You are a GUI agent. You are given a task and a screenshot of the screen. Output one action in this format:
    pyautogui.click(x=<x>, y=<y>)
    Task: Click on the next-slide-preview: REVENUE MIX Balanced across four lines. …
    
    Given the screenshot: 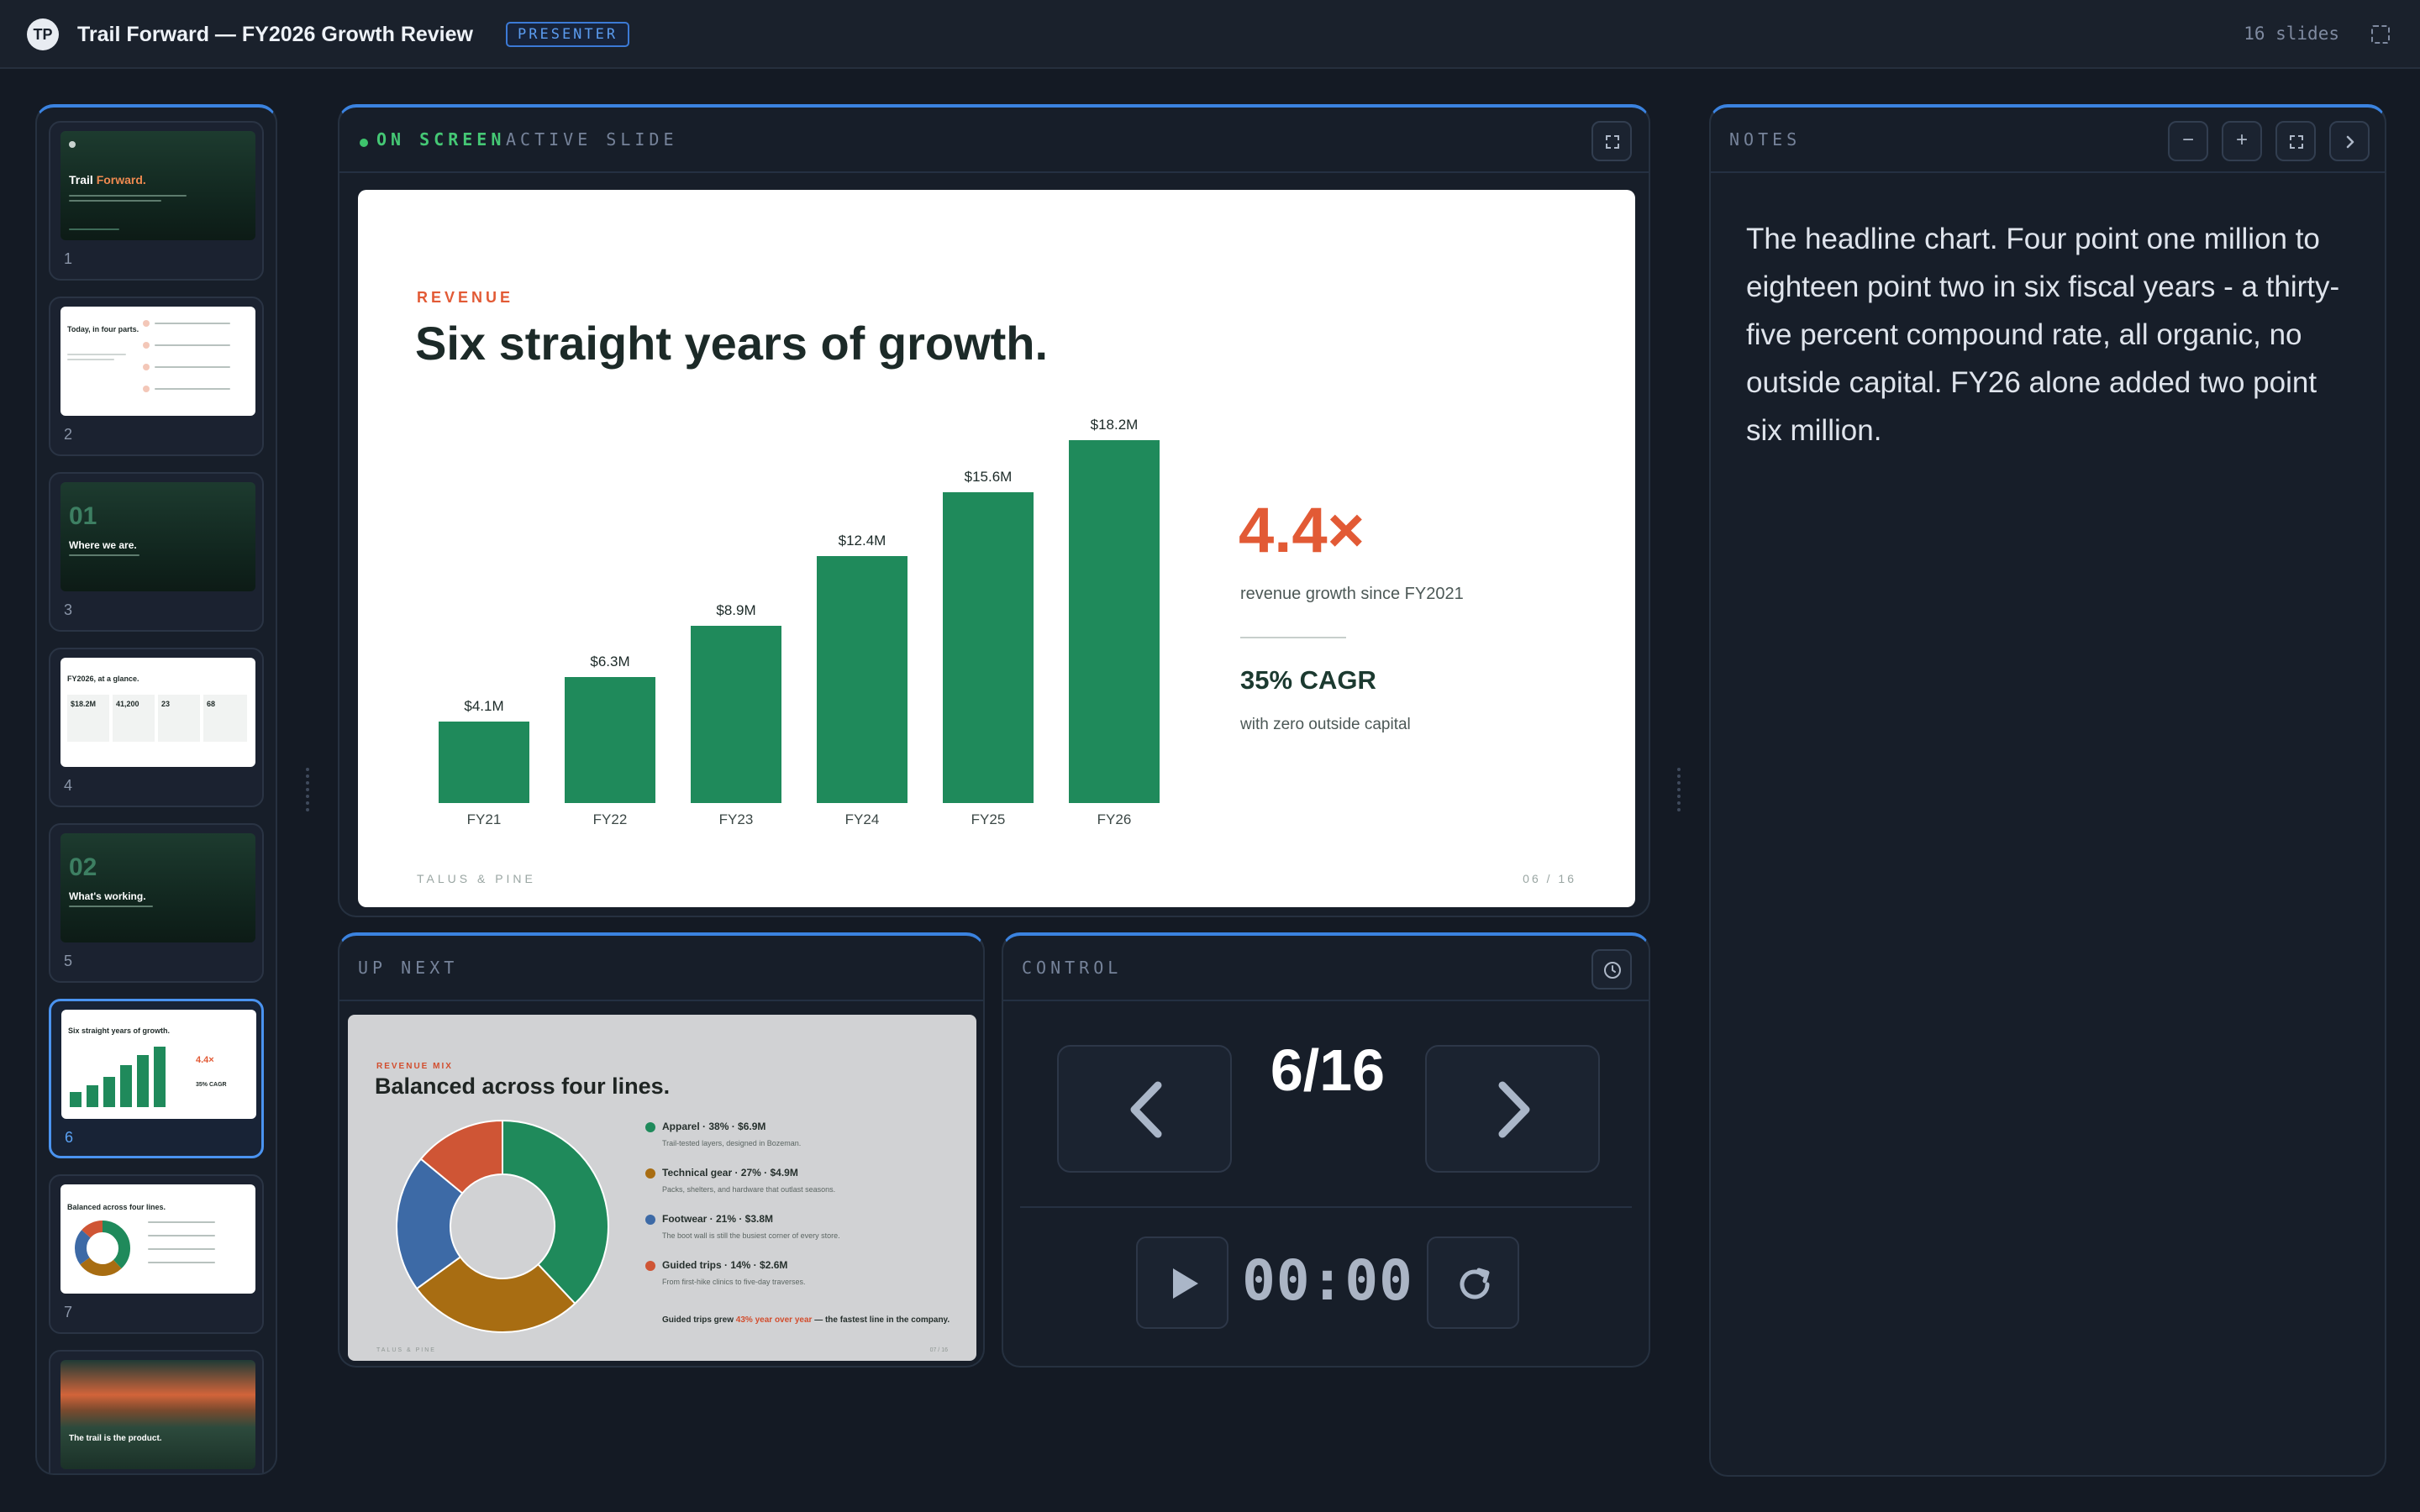 What is the action you would take?
    pyautogui.click(x=662, y=1188)
    